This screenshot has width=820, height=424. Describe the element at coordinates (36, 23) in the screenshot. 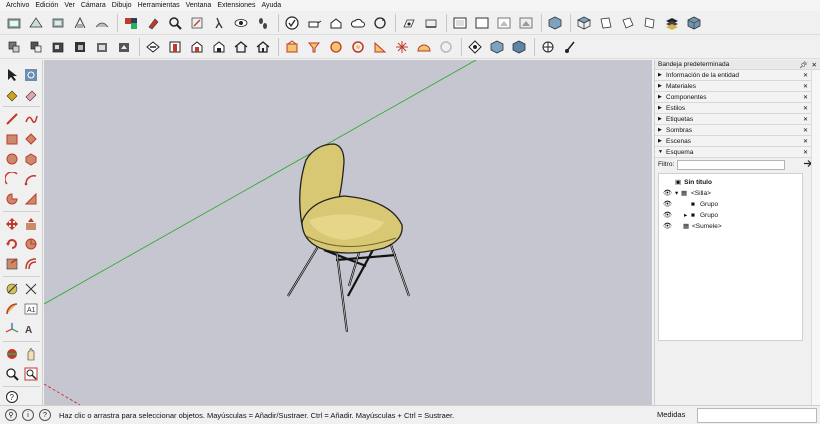

I see `dimension-icon` at that location.